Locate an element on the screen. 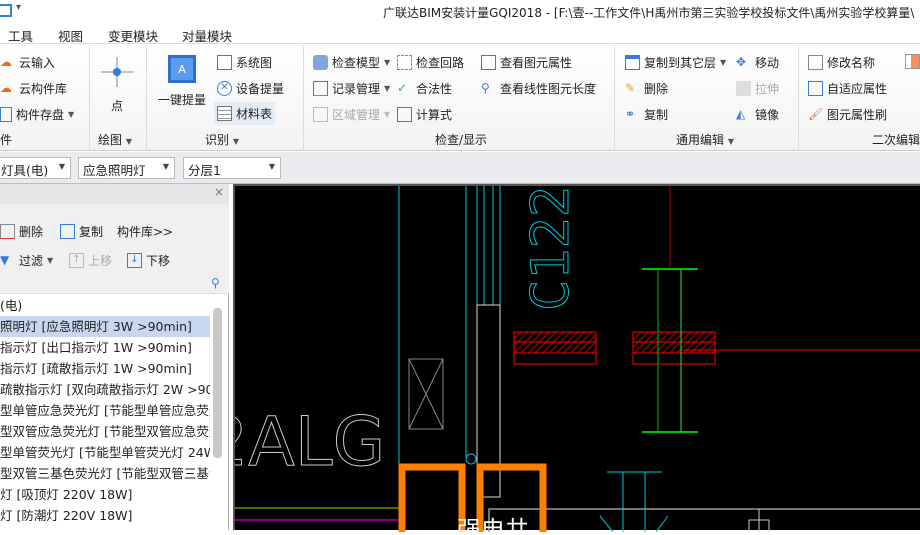 The image size is (920, 535). label: 区域管理 is located at coordinates (356, 115).